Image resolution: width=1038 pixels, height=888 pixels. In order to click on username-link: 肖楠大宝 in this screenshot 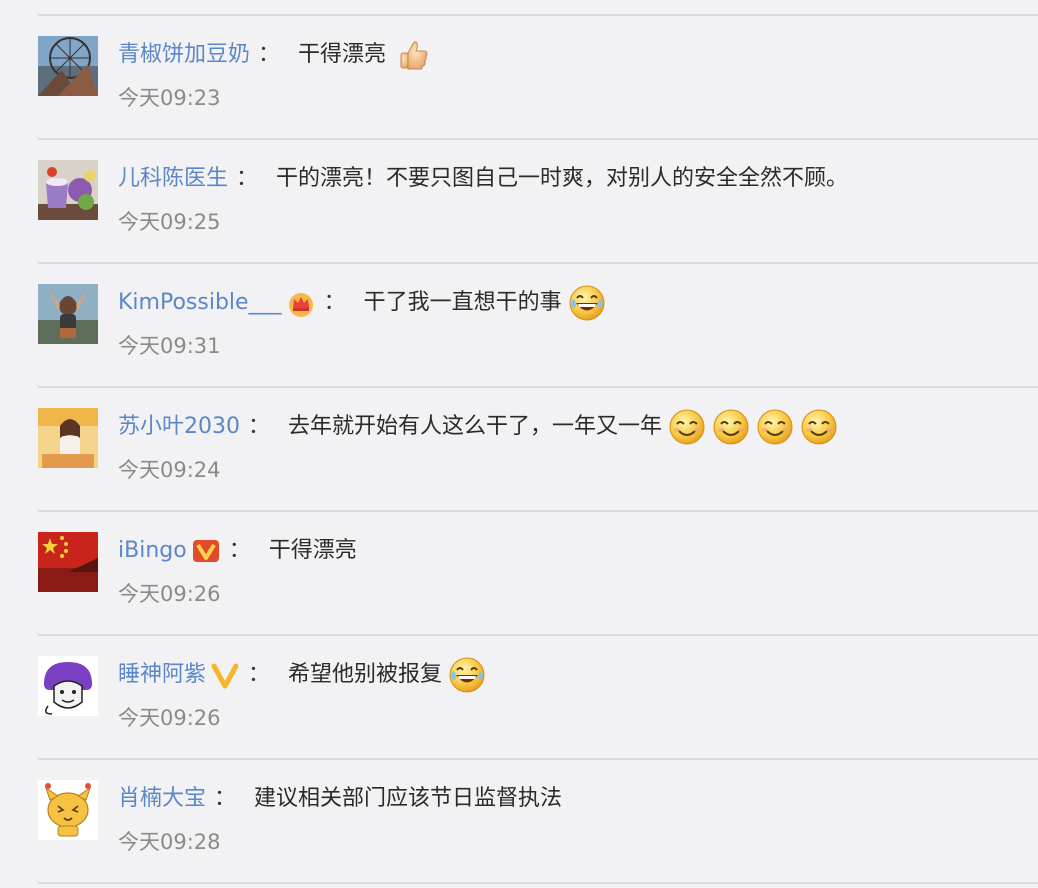, I will do `click(162, 799)`.